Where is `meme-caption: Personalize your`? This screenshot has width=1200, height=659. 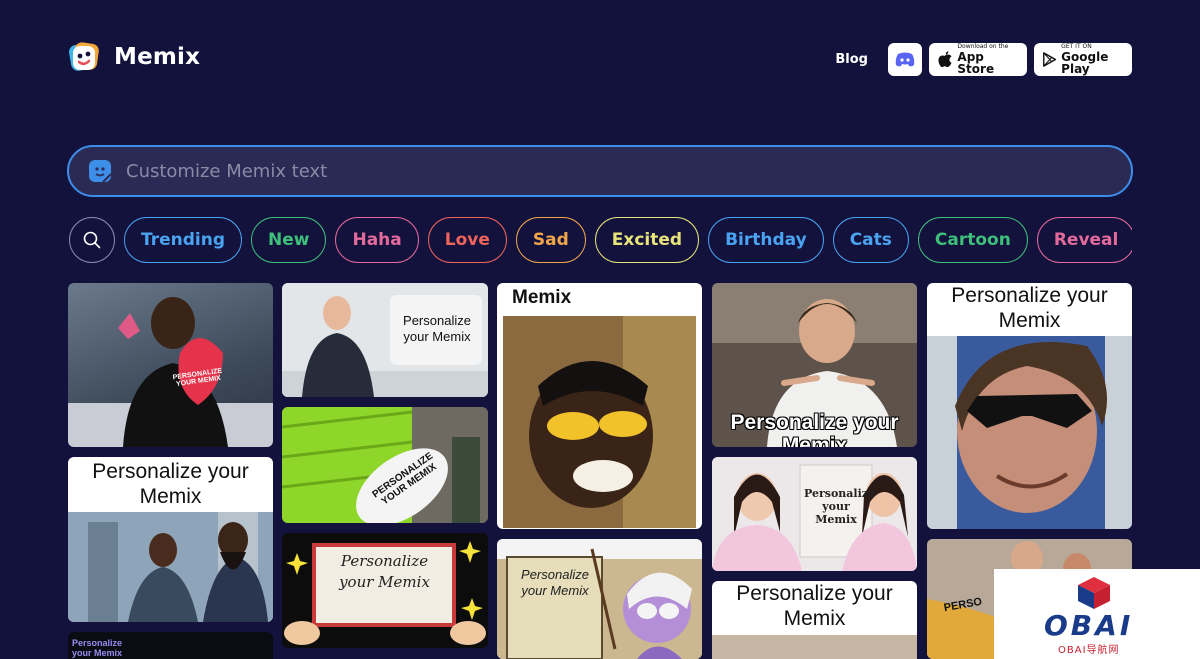
meme-caption: Personalize your is located at coordinates (1029, 295).